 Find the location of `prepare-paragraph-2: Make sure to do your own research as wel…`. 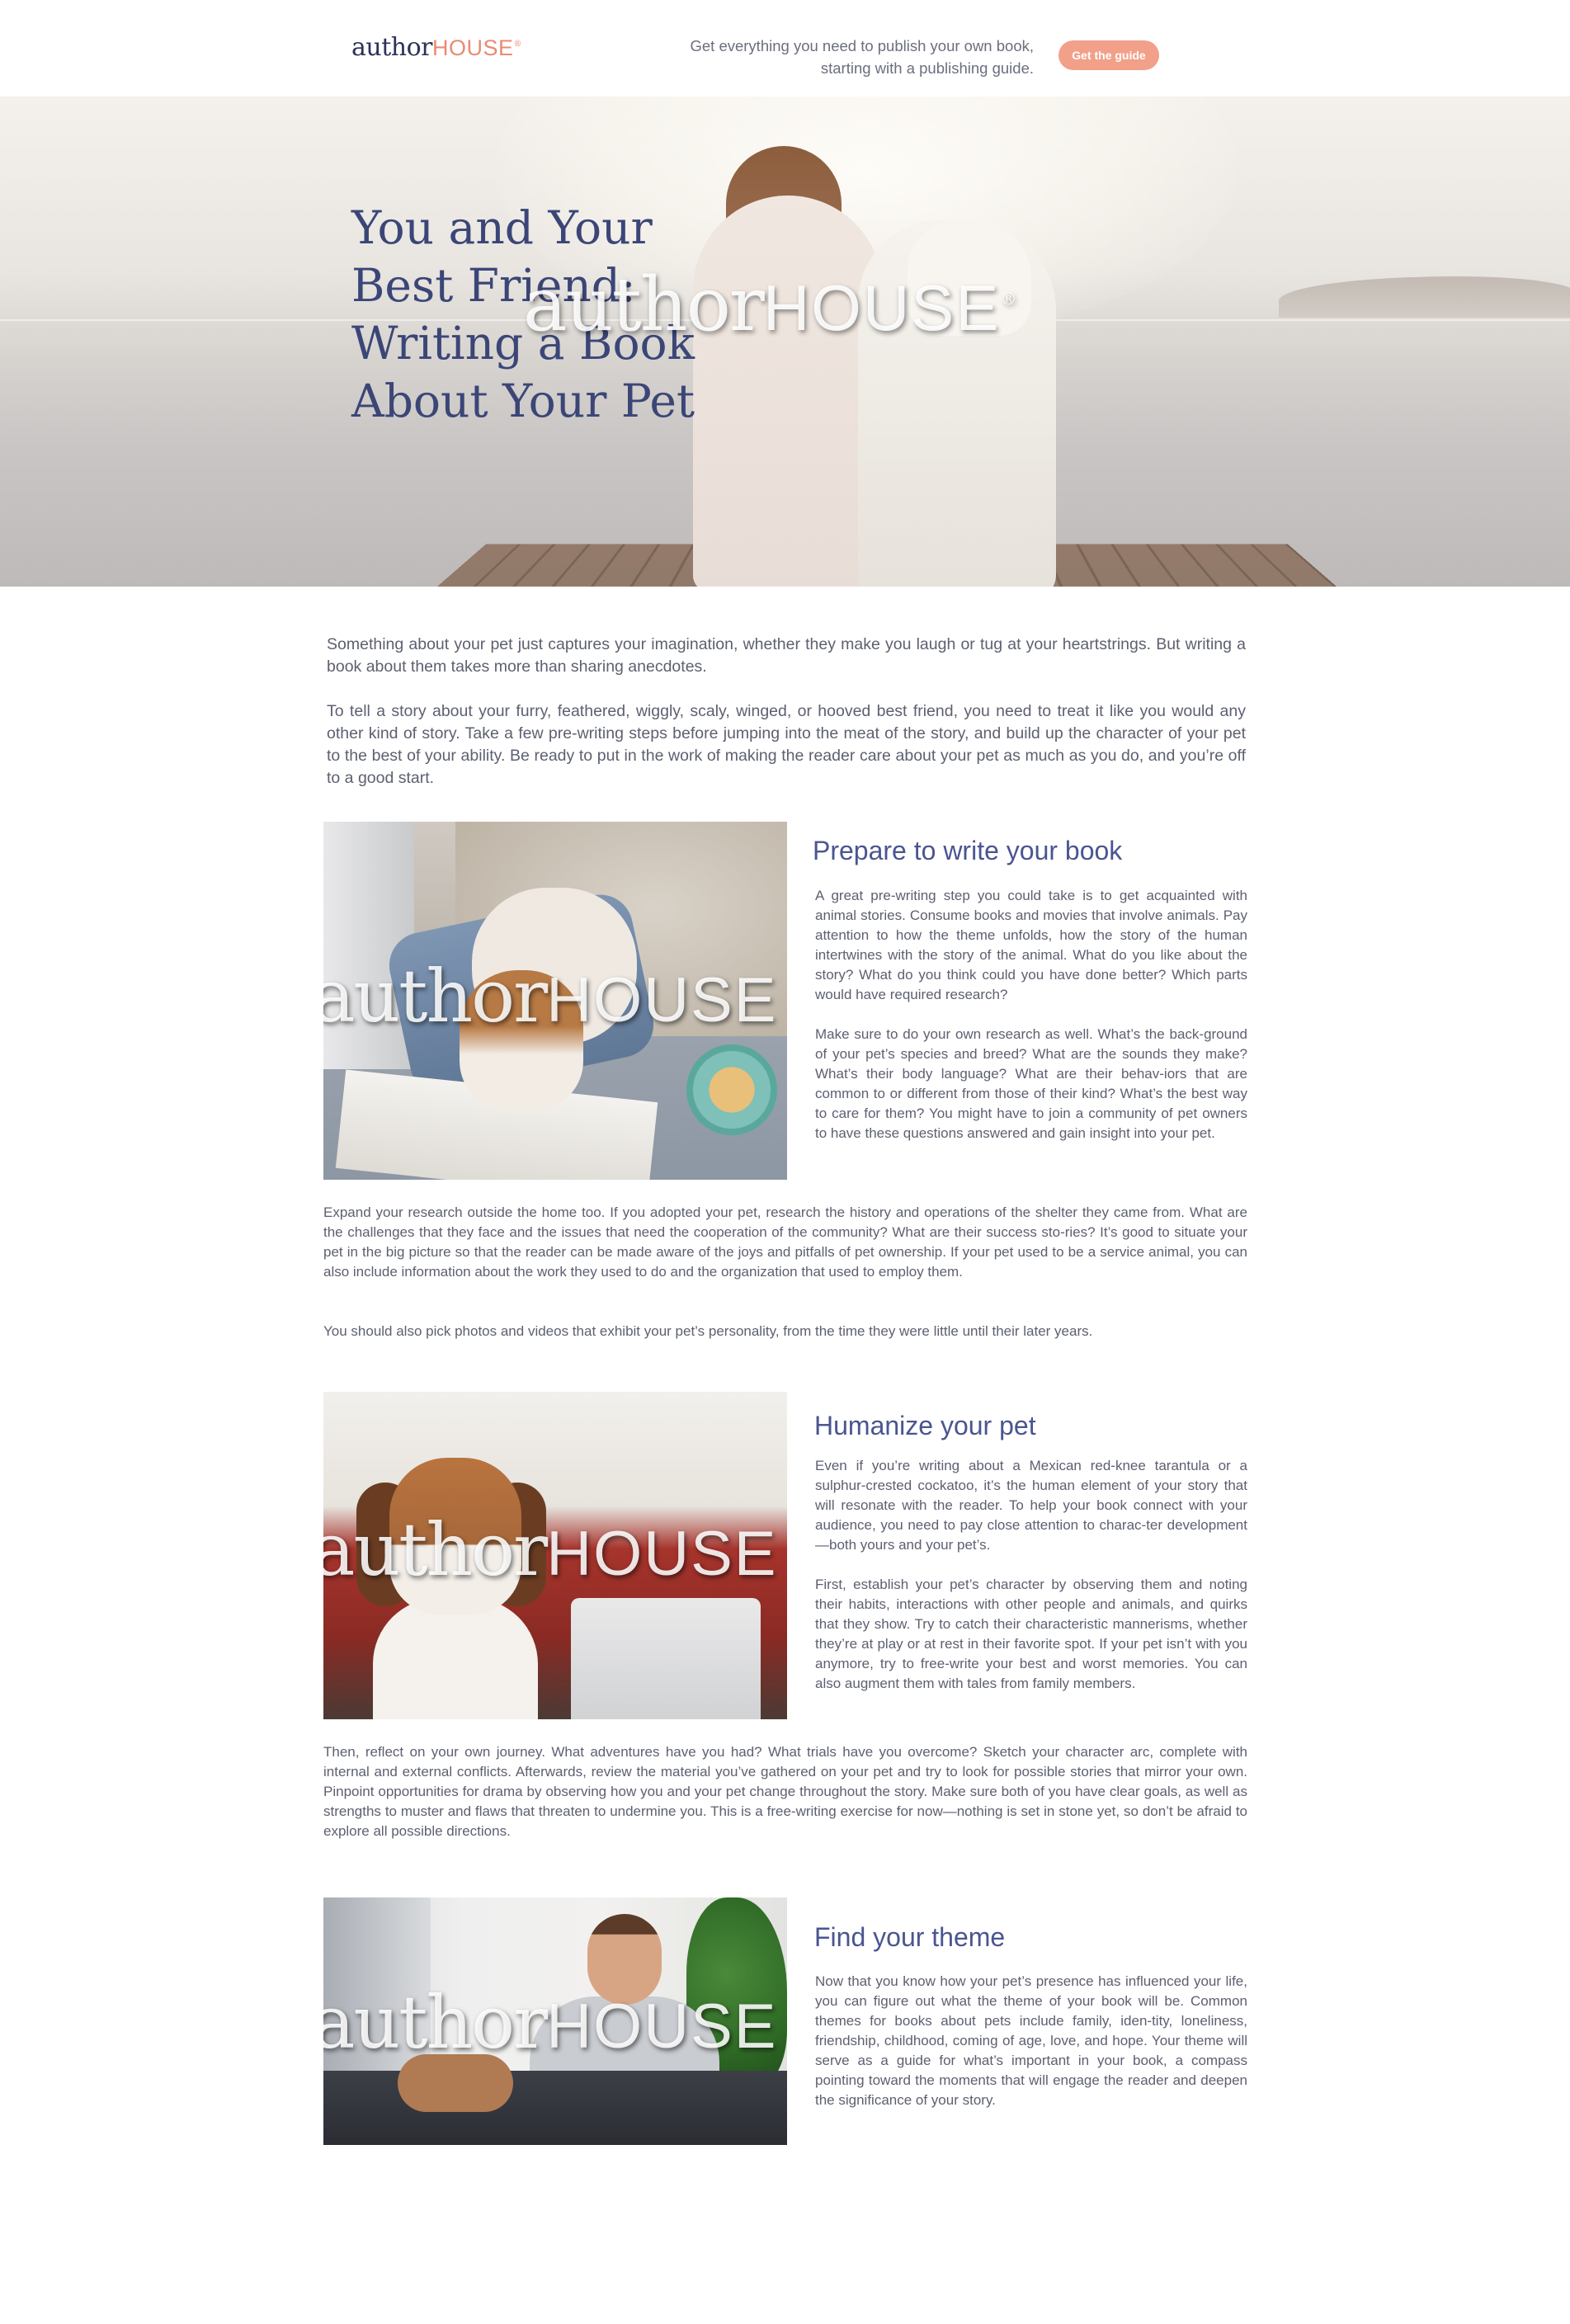

prepare-paragraph-2: Make sure to do your own research as wel… is located at coordinates (1031, 1083).